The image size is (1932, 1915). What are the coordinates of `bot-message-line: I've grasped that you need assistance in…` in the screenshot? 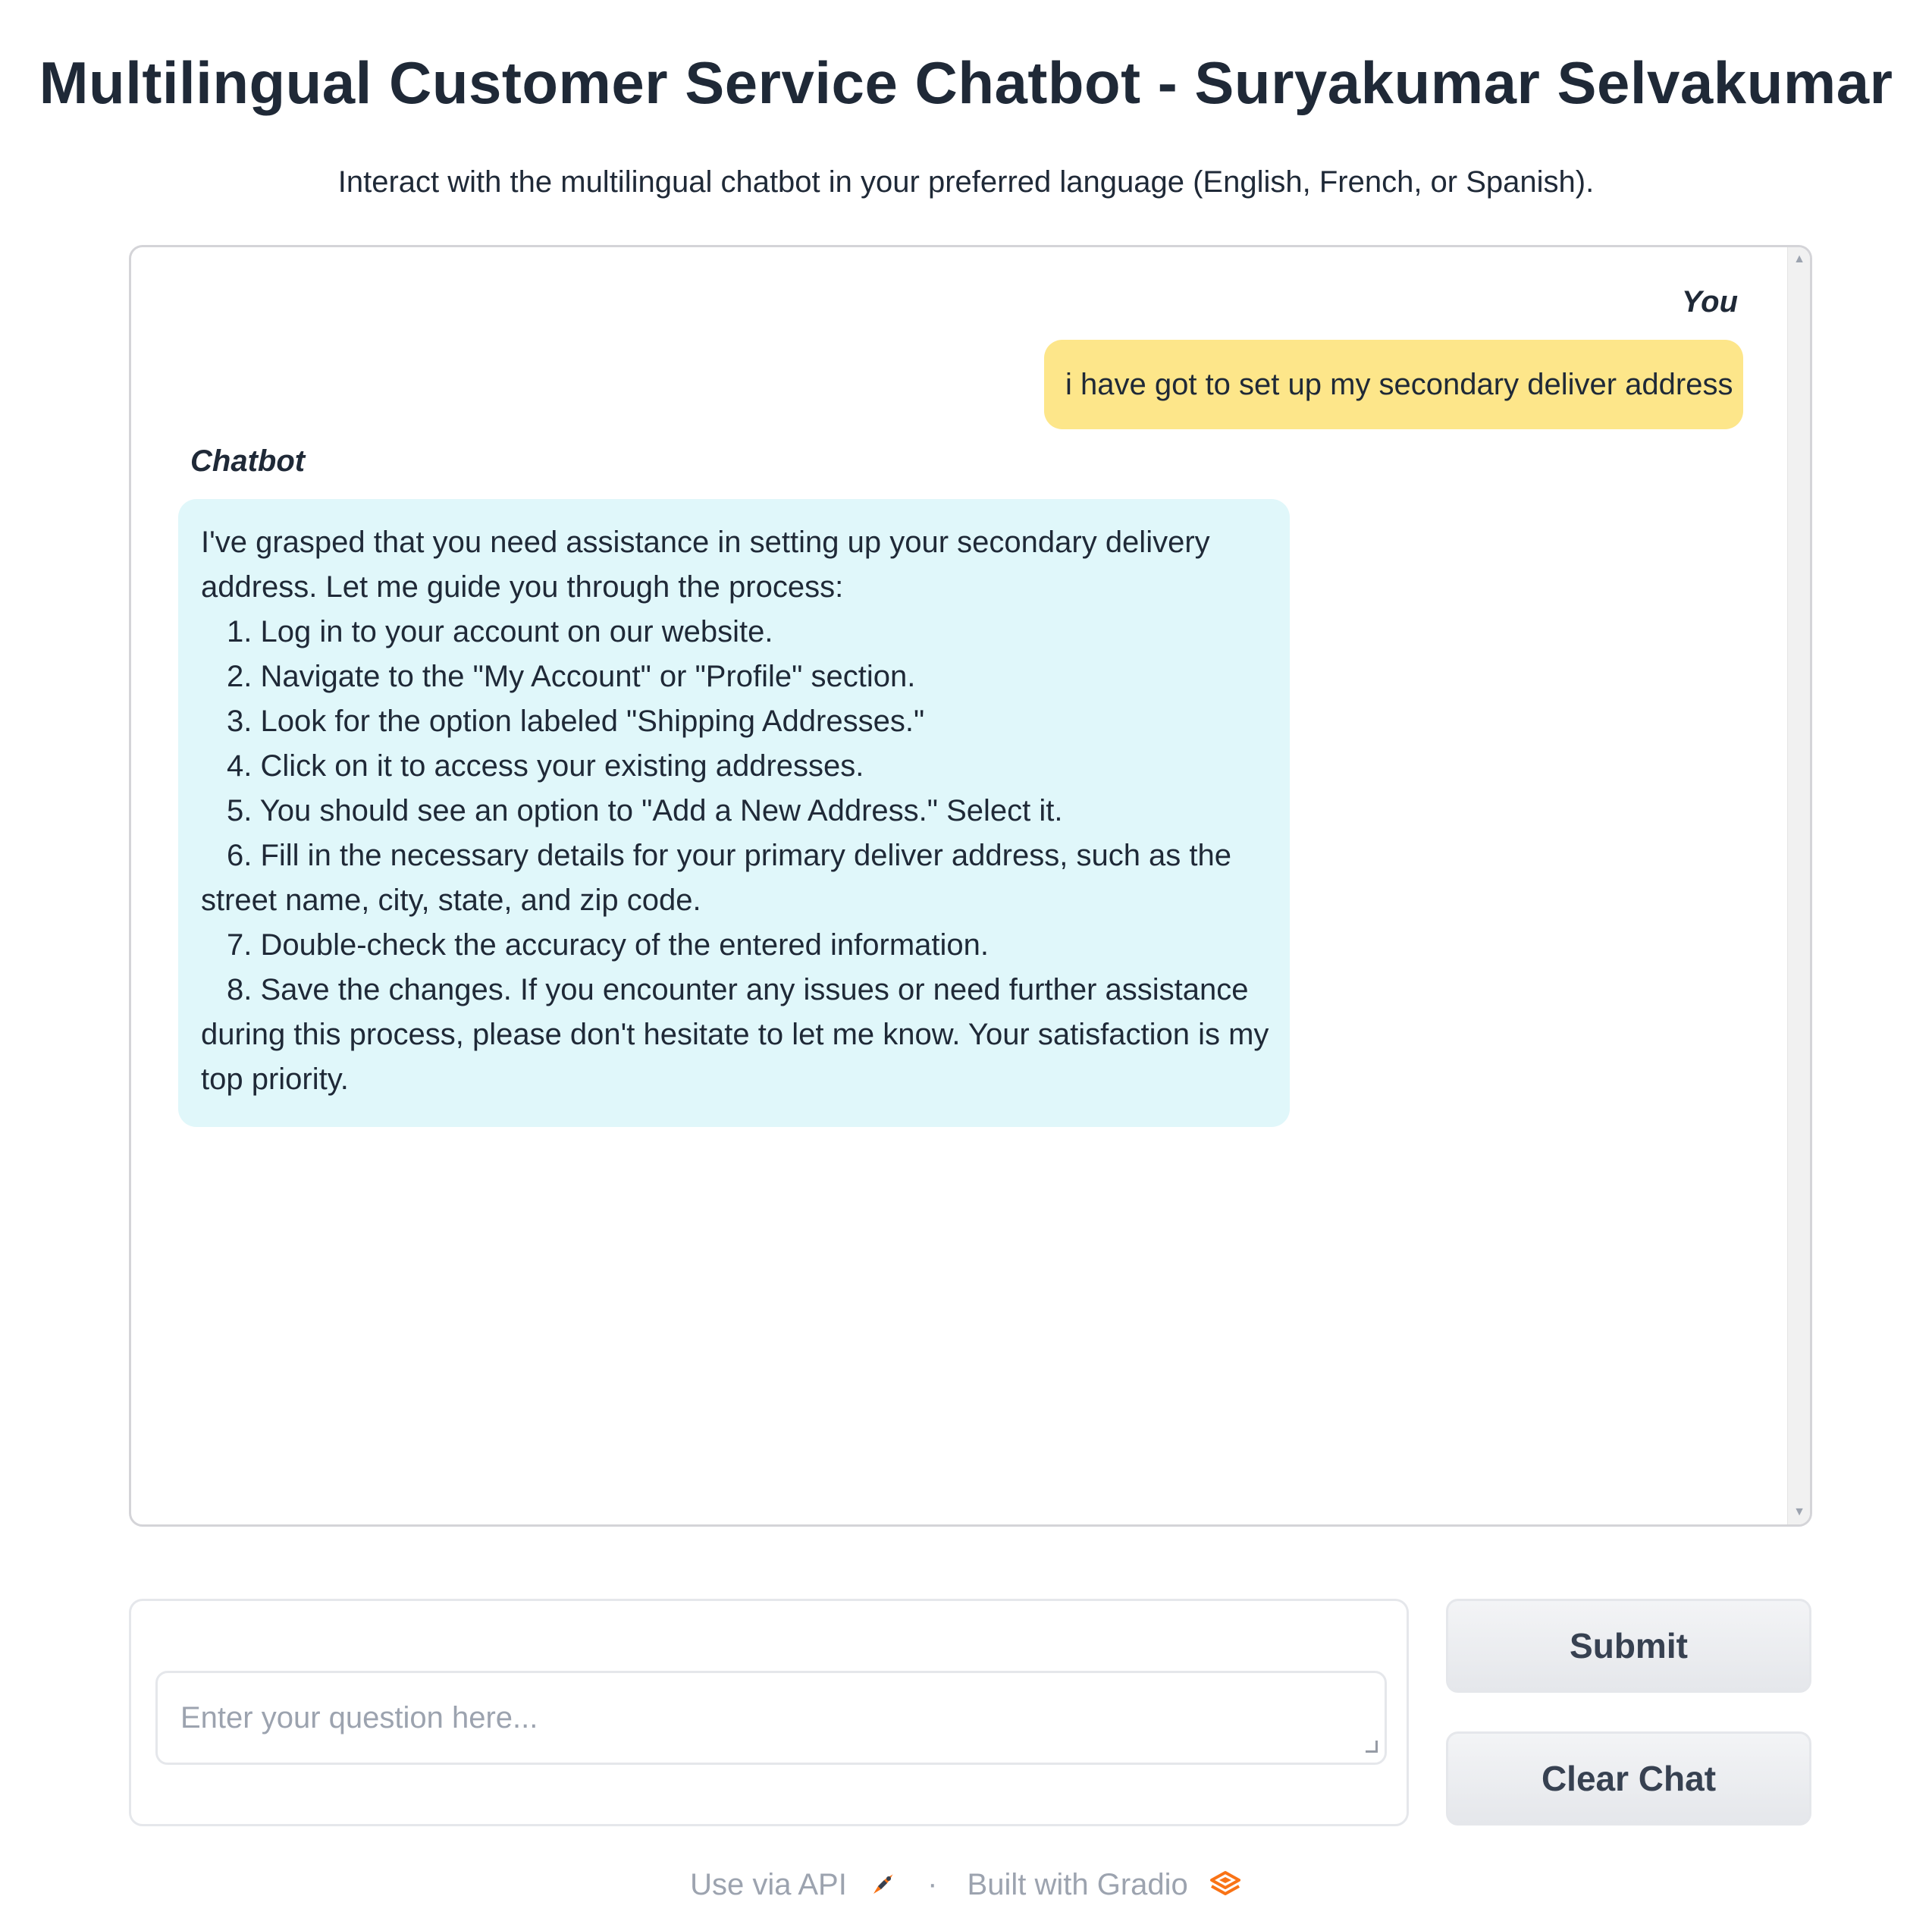 It's located at (705, 542).